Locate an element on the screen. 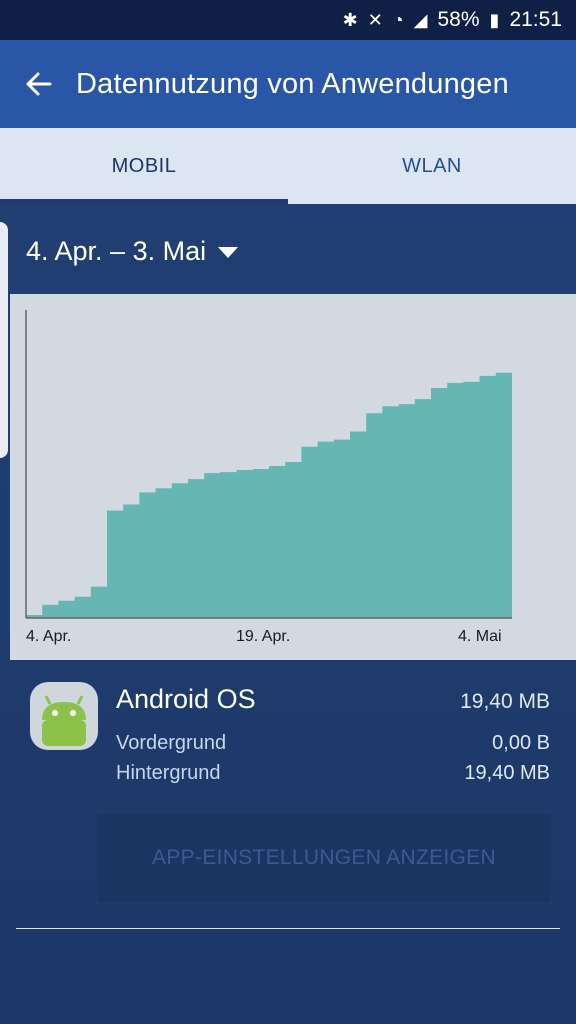  back-button is located at coordinates (38, 84).